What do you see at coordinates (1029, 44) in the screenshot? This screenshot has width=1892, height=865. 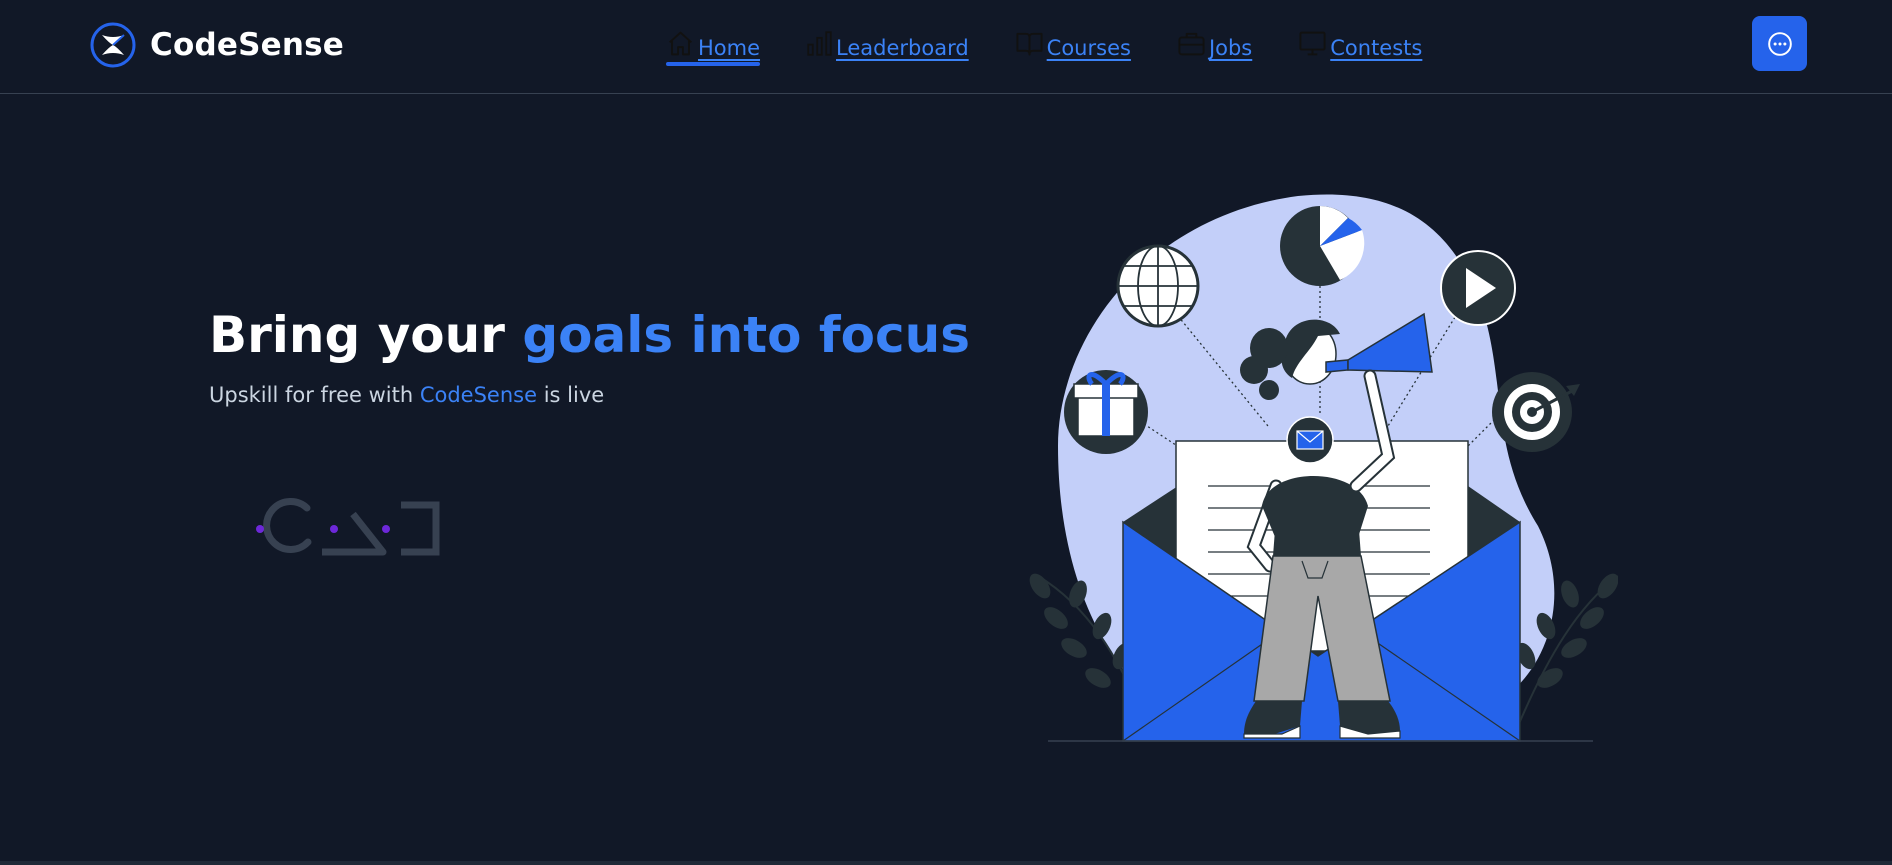 I see `open-book-icon` at bounding box center [1029, 44].